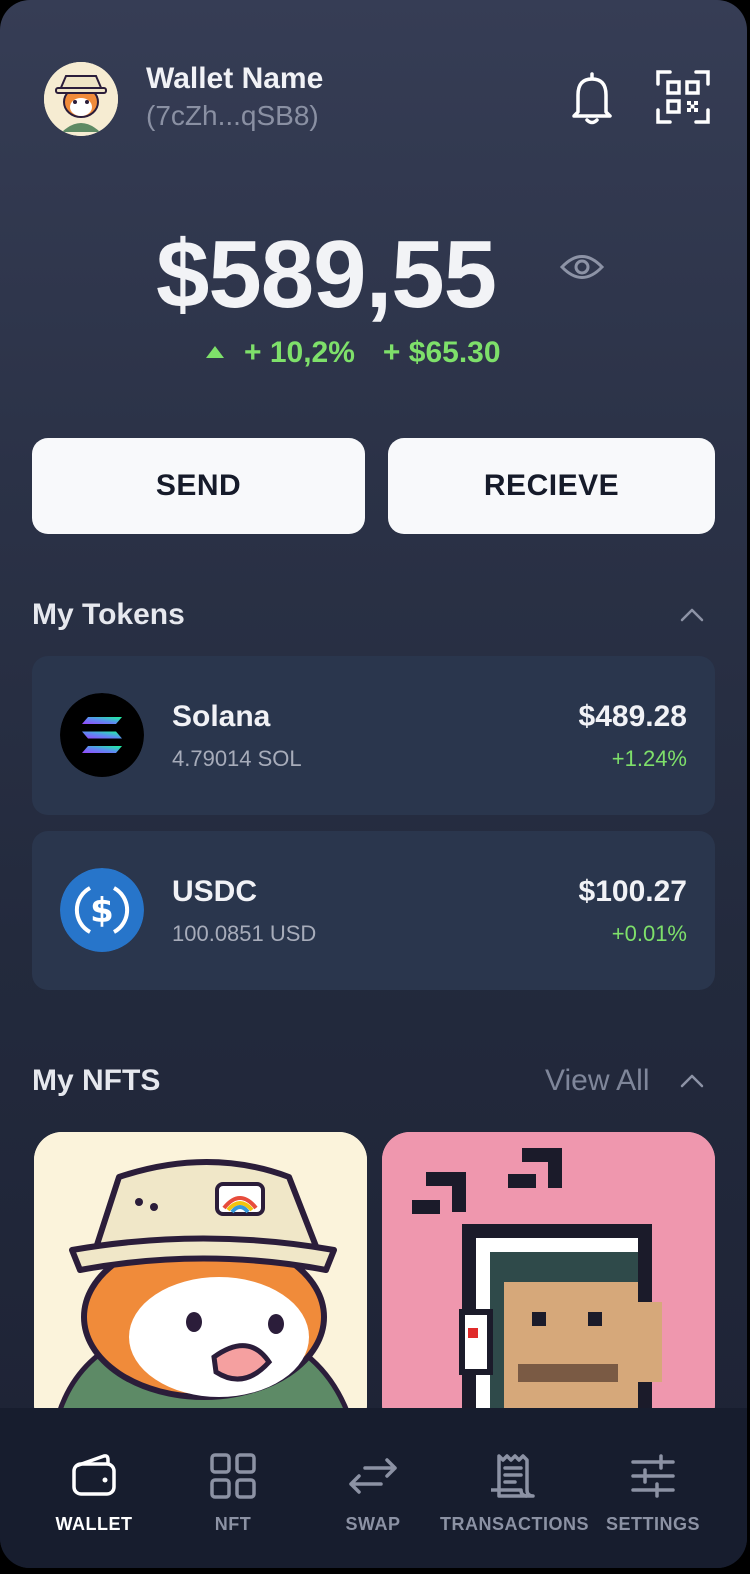 The width and height of the screenshot is (750, 1574). Describe the element at coordinates (653, 1476) in the screenshot. I see `sliders-icon` at that location.